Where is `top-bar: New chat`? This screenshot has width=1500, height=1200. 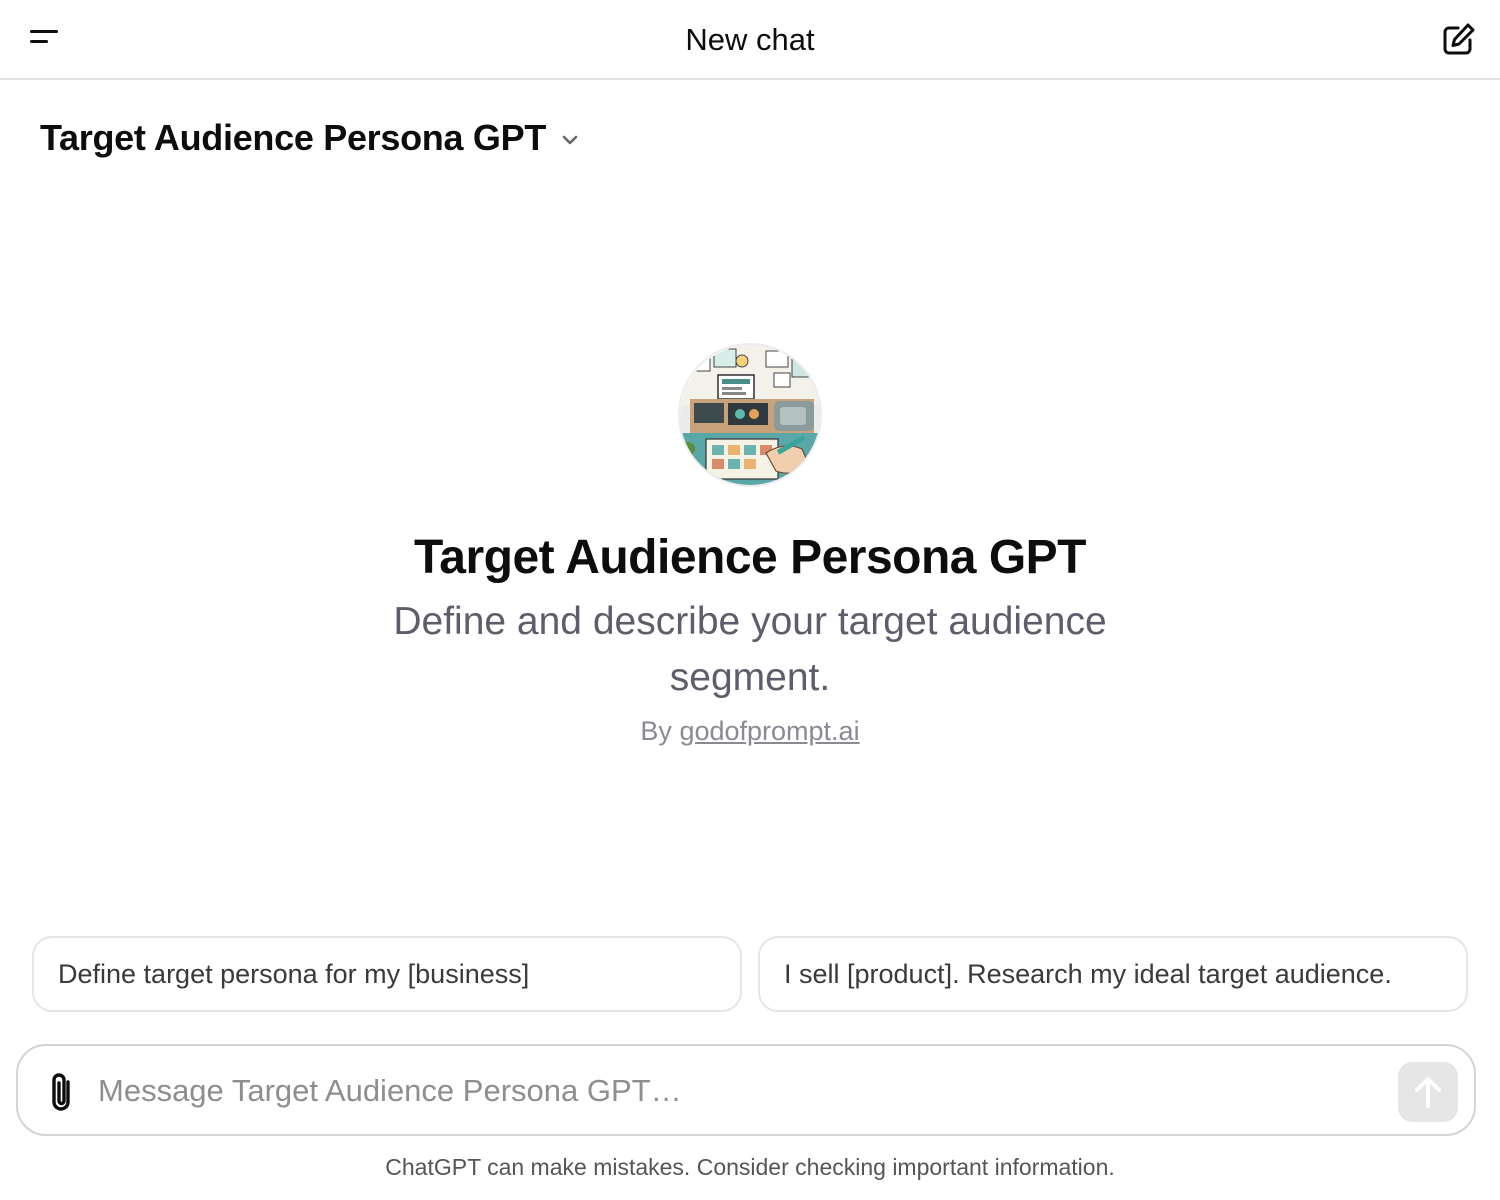
top-bar: New chat is located at coordinates (750, 40).